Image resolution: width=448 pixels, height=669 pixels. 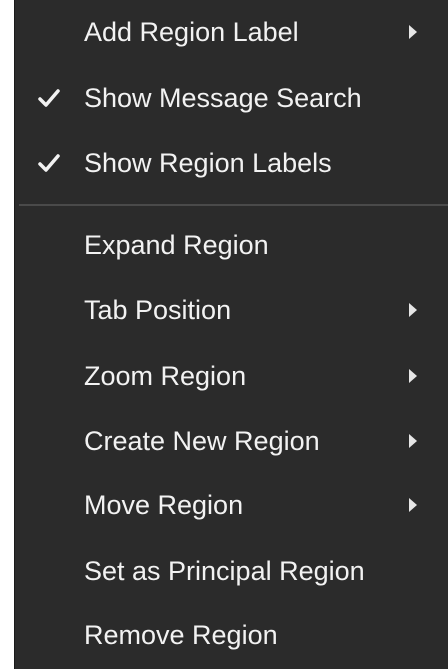 I want to click on menu-item-create-new-region: Create New Region, so click(x=231, y=441).